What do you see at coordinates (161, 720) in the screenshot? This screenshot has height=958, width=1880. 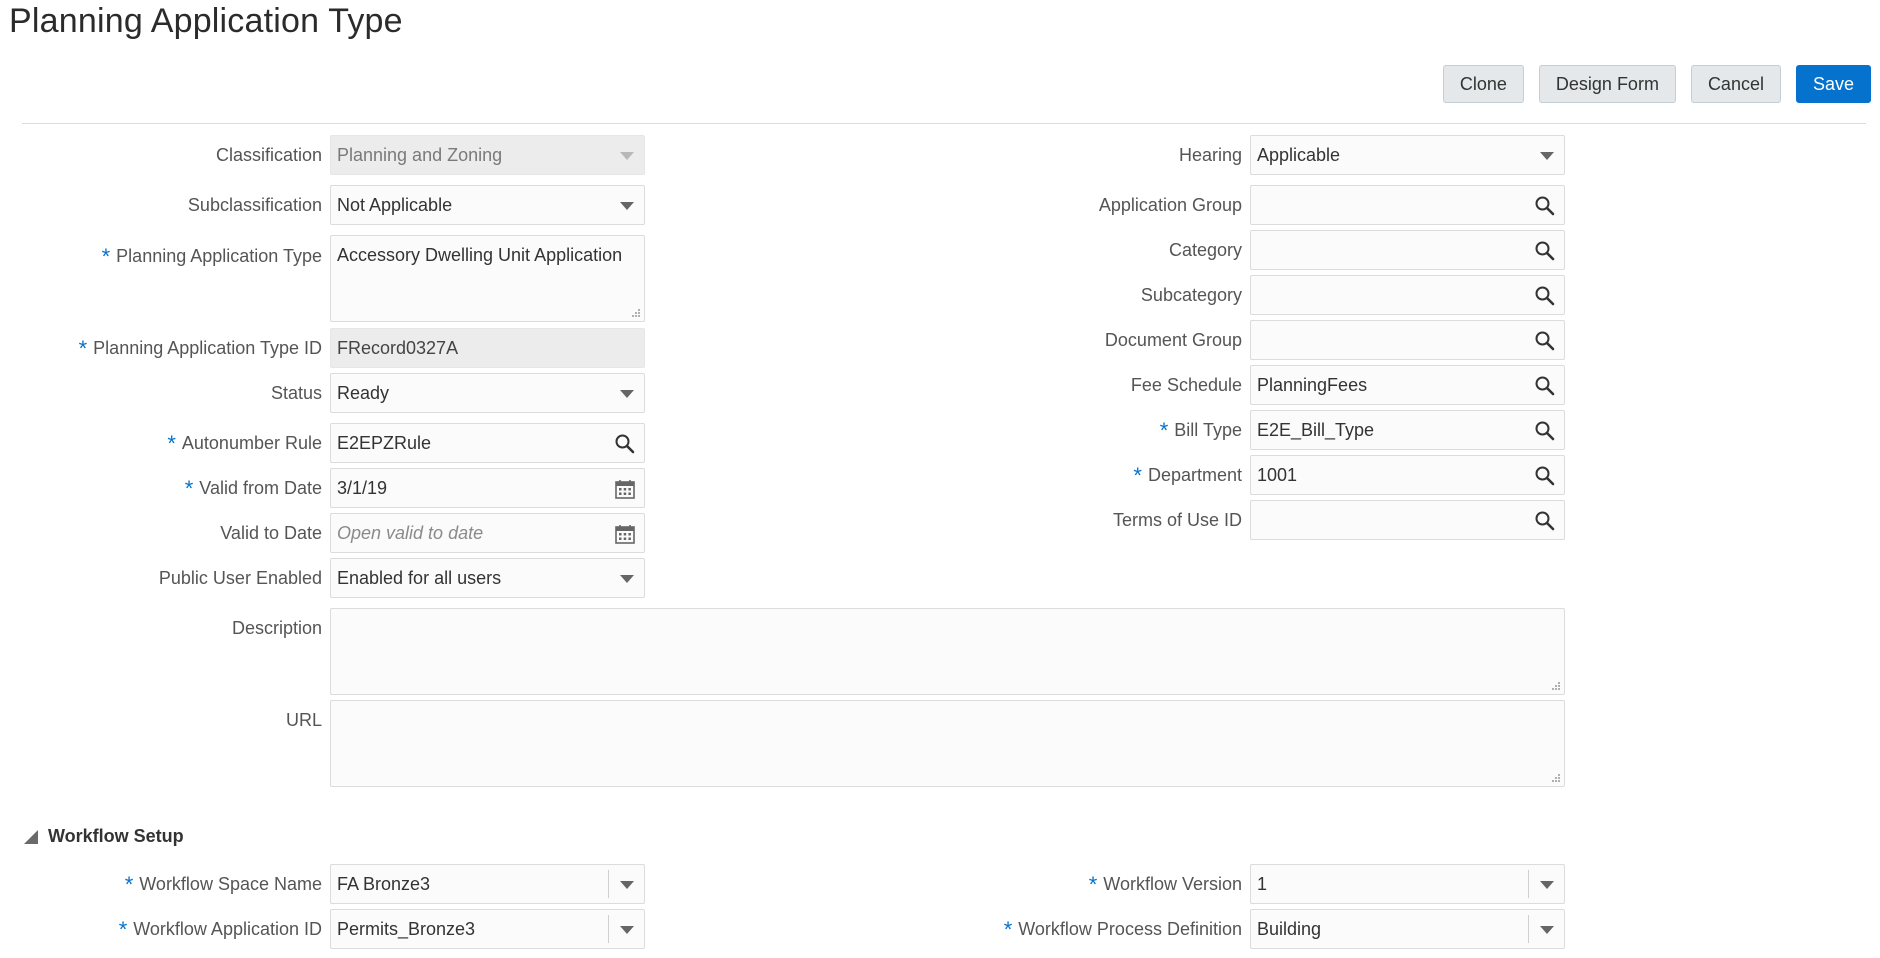 I see `url-label-row: URL` at bounding box center [161, 720].